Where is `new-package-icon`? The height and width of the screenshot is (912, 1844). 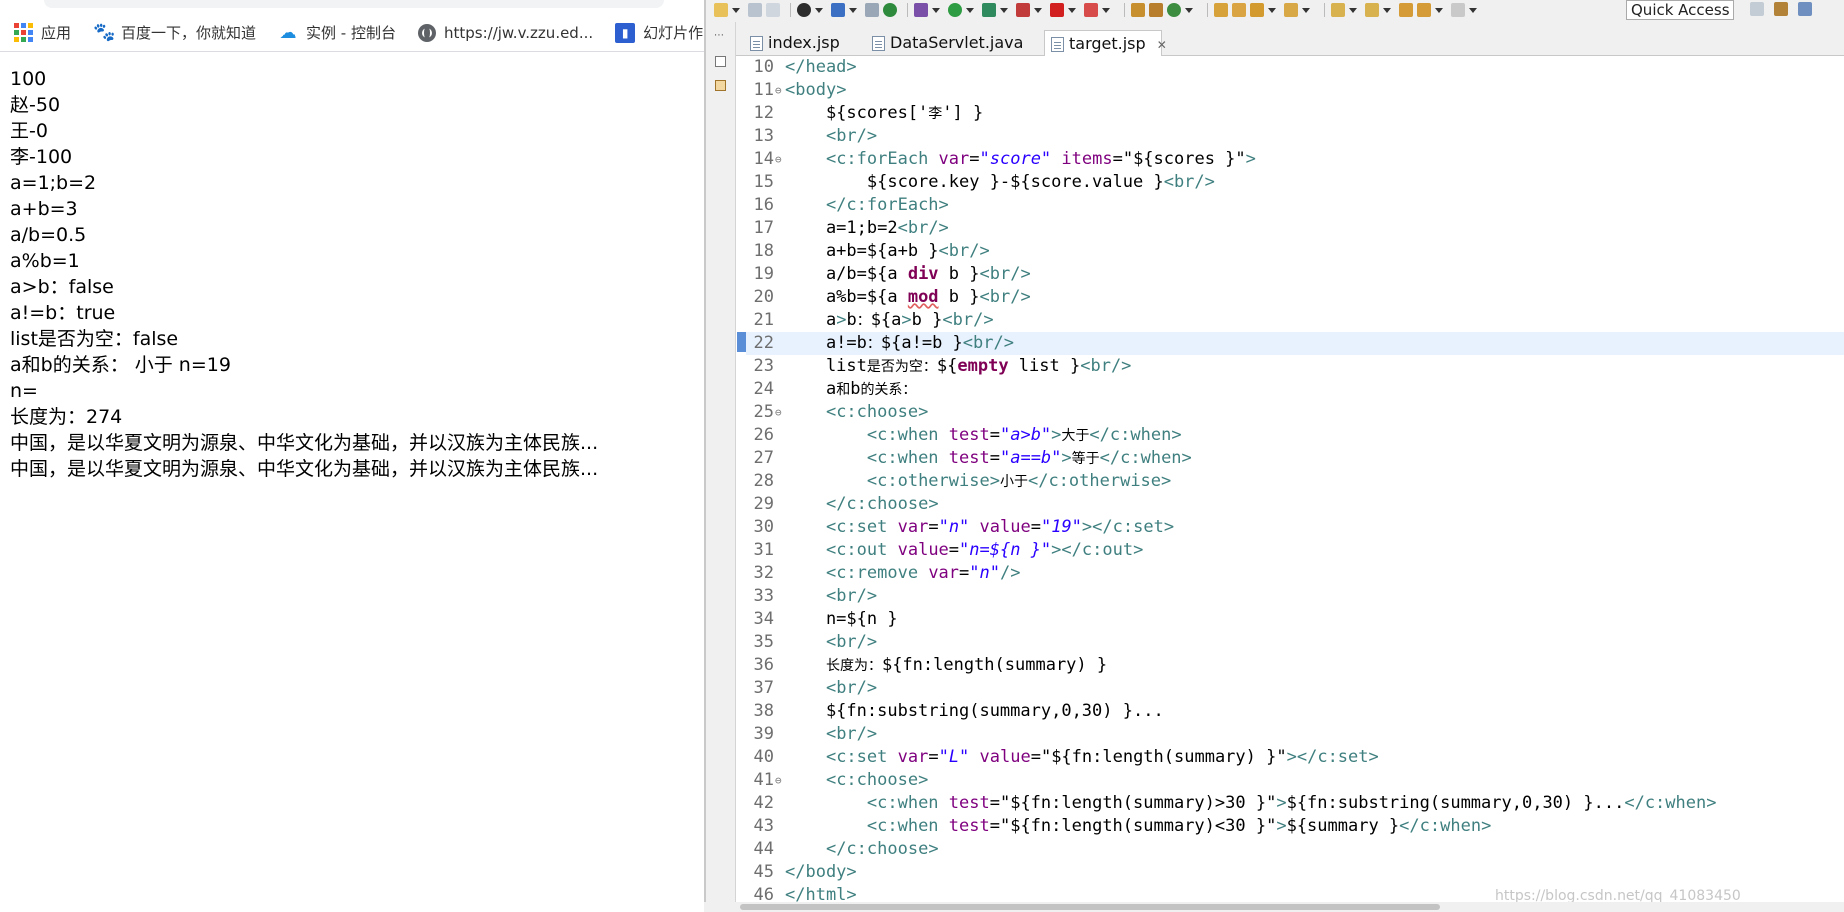
new-package-icon is located at coordinates (1156, 10).